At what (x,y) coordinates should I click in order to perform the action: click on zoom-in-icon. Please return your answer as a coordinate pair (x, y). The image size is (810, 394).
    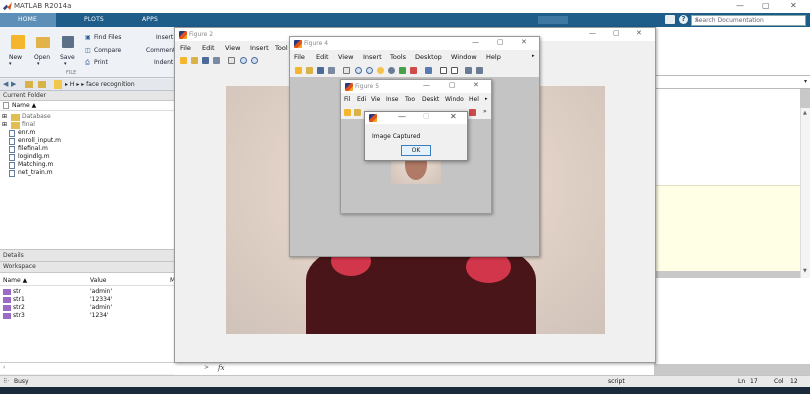
    Looking at the image, I should click on (243, 60).